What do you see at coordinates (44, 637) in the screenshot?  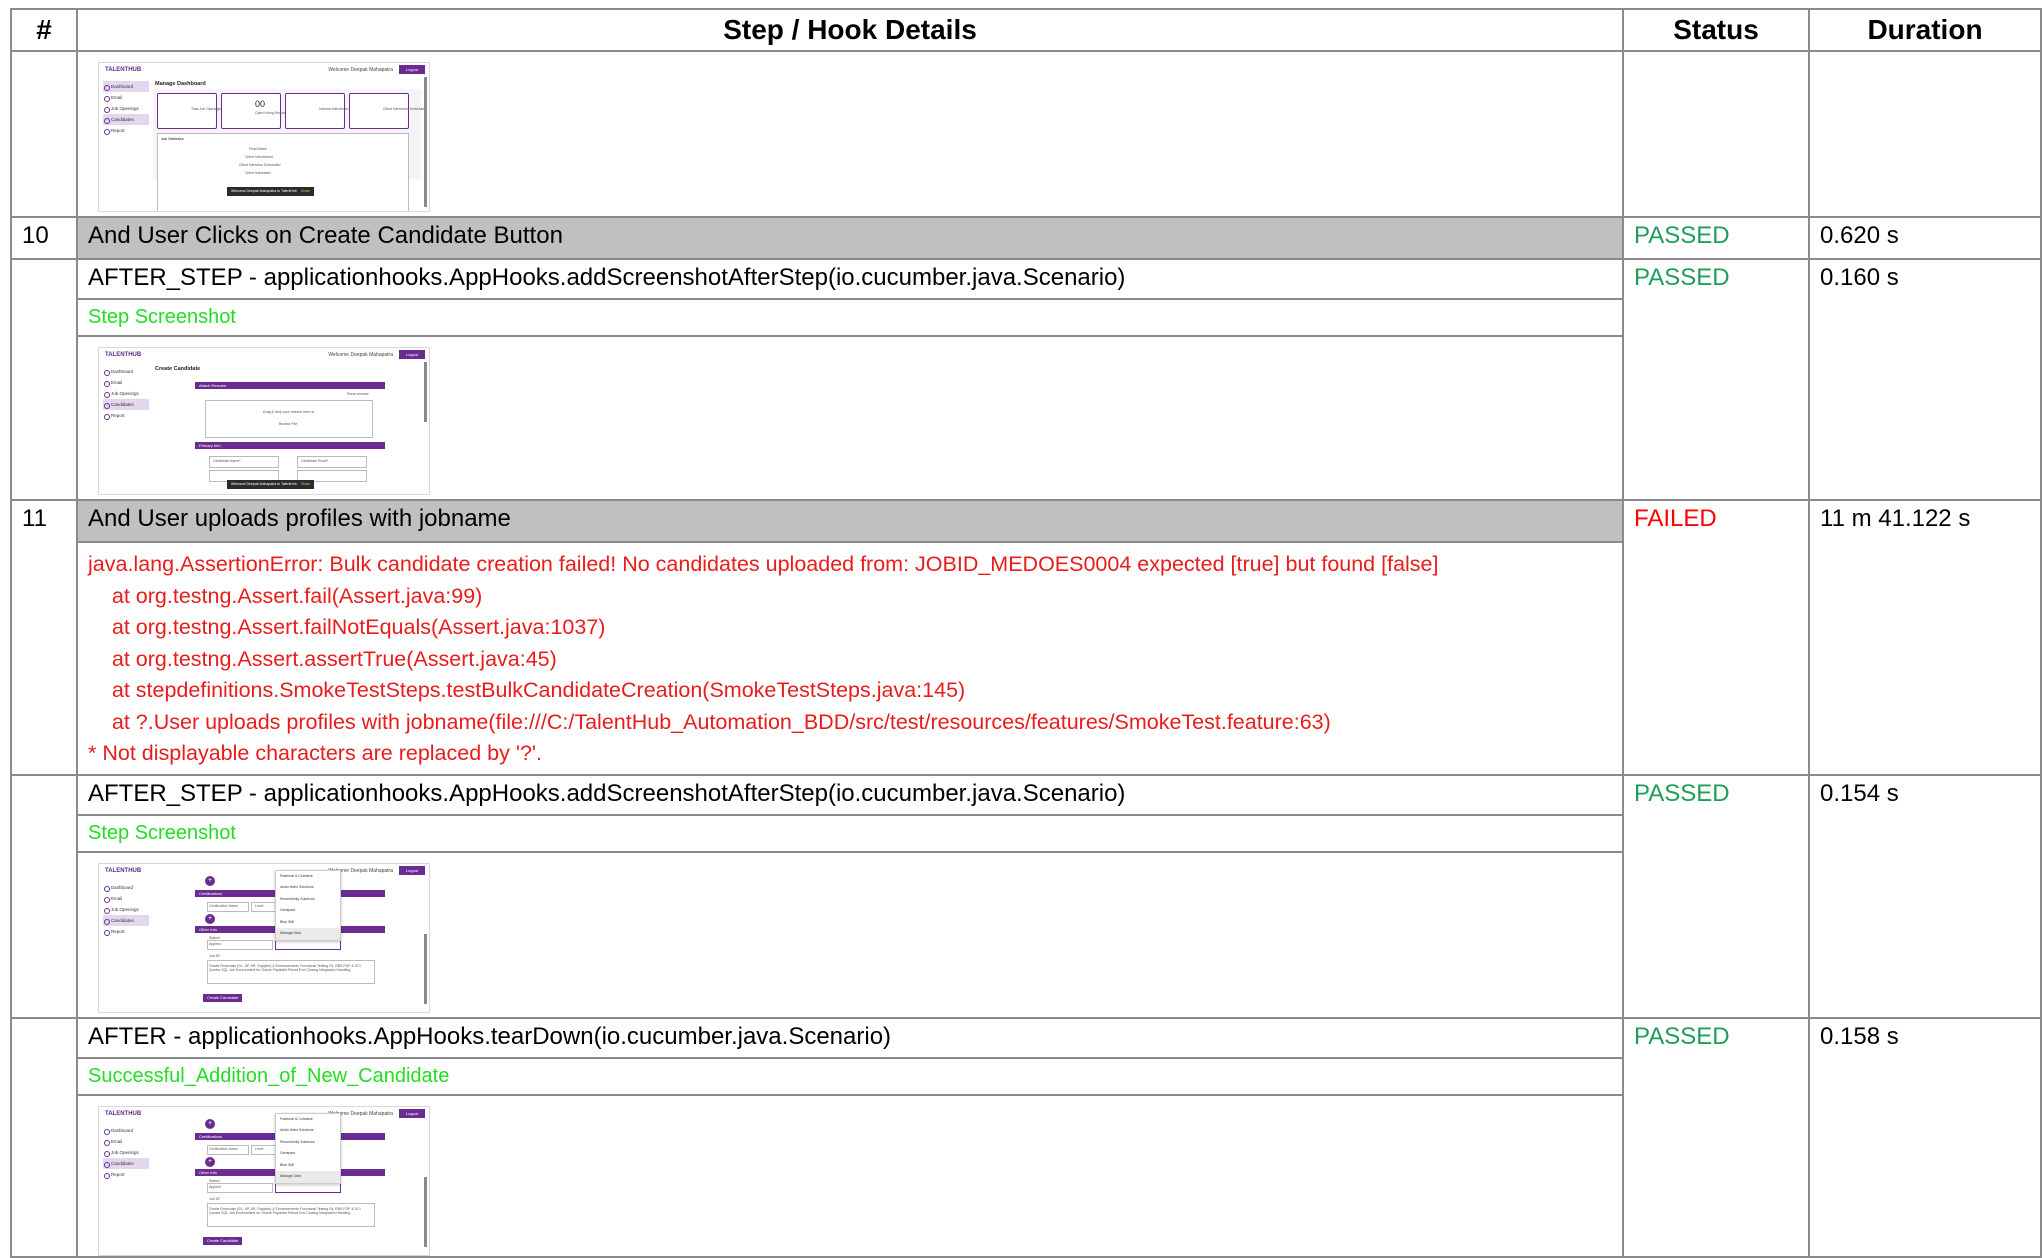 I see `step-number: 11` at bounding box center [44, 637].